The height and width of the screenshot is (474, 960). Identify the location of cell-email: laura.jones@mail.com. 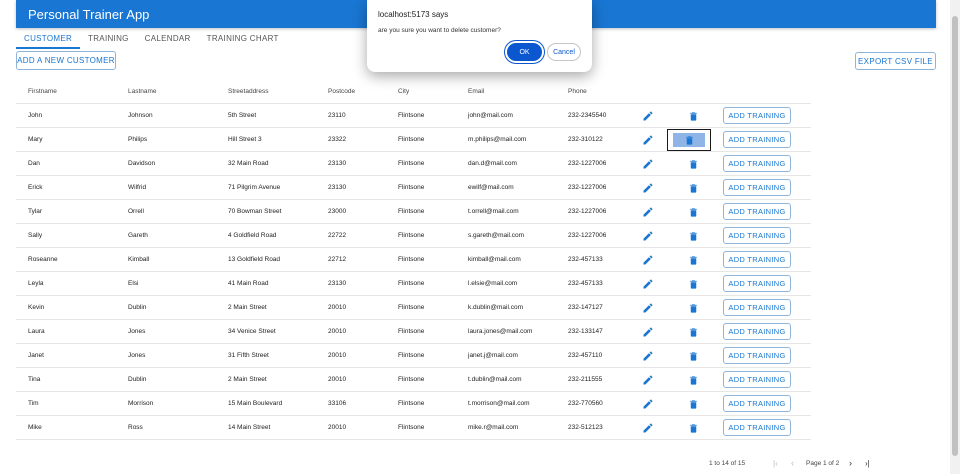
(500, 331).